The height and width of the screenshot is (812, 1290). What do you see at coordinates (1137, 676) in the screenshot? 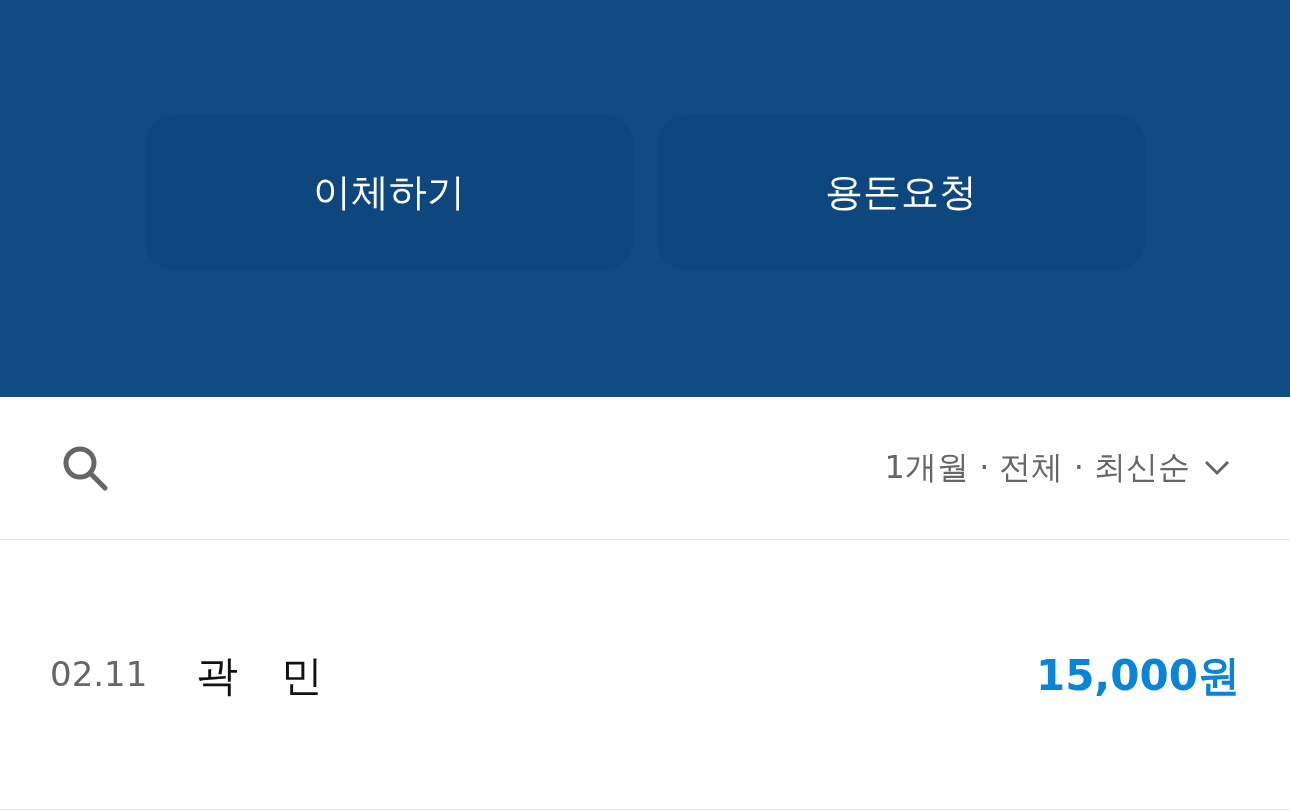
I see `transaction-amount: 15,000원` at bounding box center [1137, 676].